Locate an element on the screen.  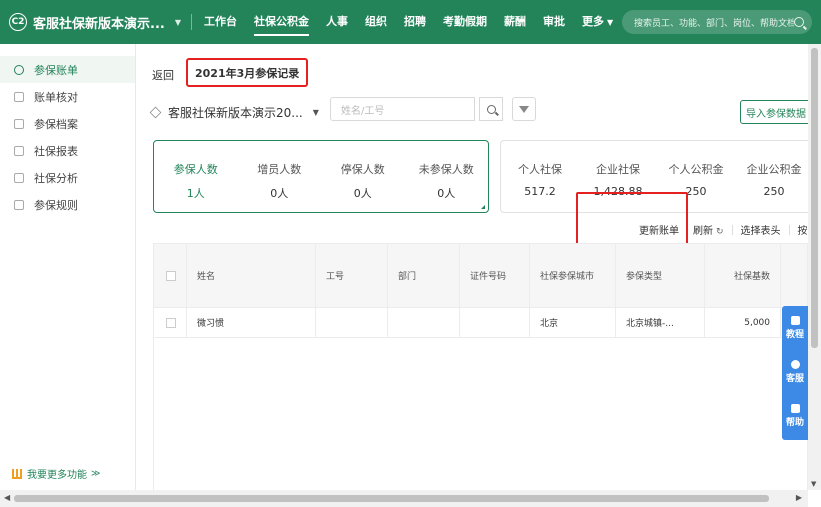
column-header-dept: 部门 is located at coordinates (424, 275).